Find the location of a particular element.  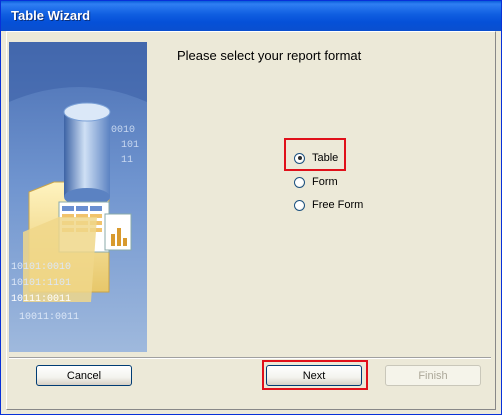

binary-text-3: 11 is located at coordinates (127, 160).